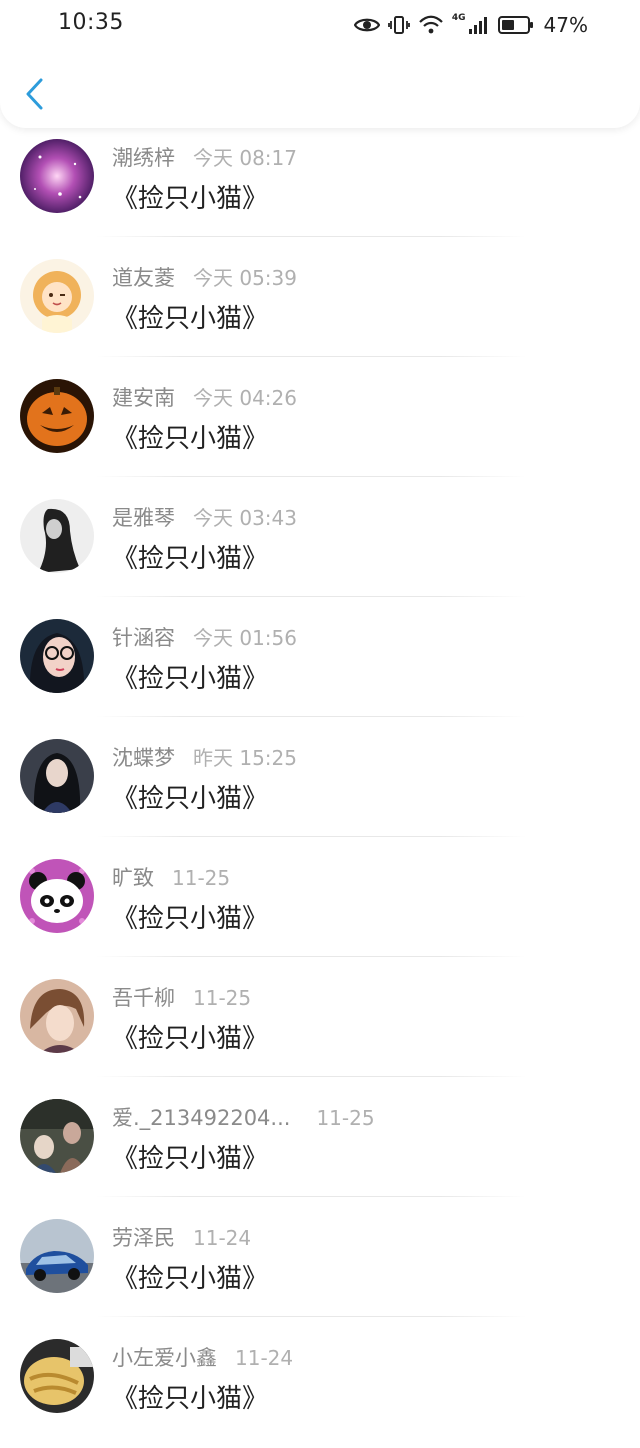  Describe the element at coordinates (91, 22) in the screenshot. I see `status-time: 10:35` at that location.